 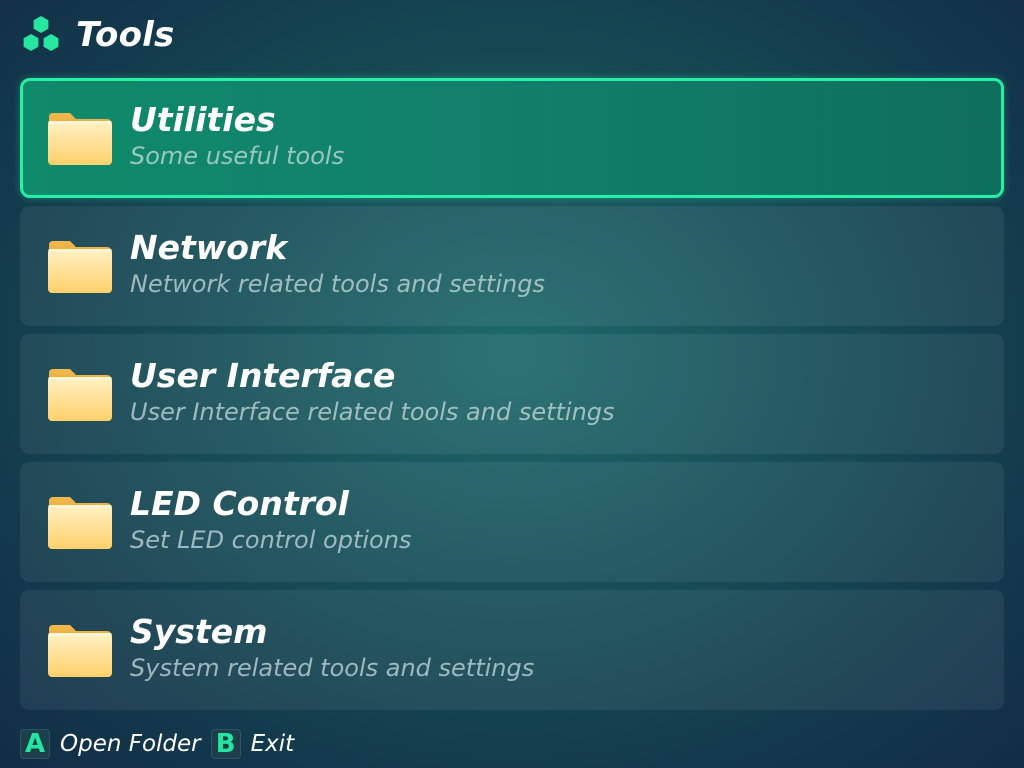 I want to click on exit-hint: Exit, so click(x=273, y=744).